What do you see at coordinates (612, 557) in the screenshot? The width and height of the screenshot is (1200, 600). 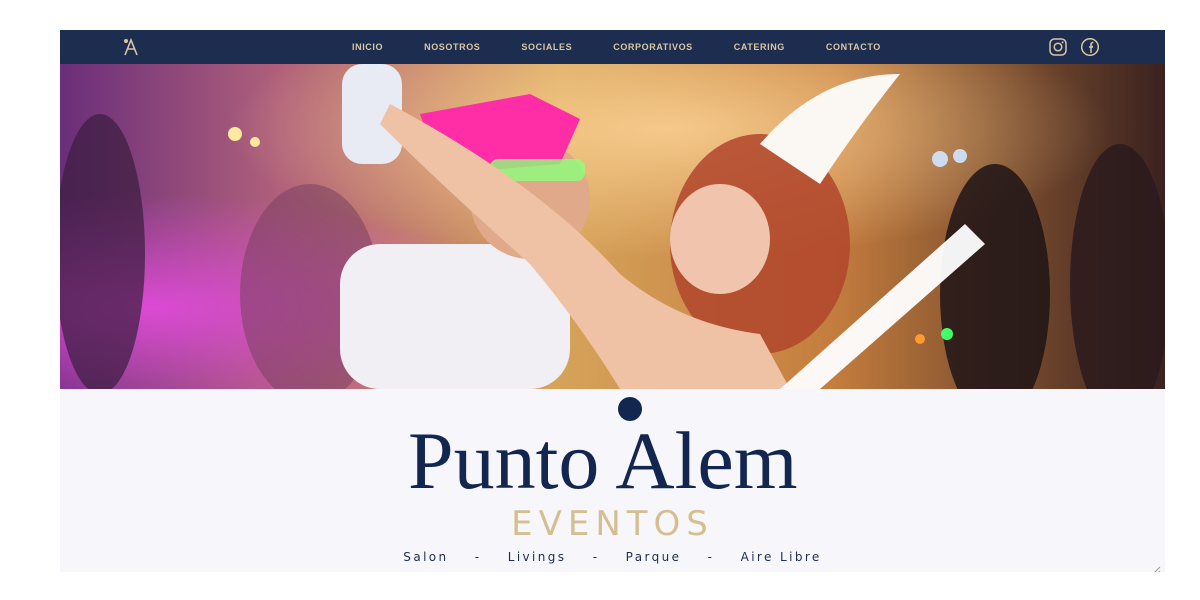 I see `venue-types: Salon - Livings - Parque - Aire Libre` at bounding box center [612, 557].